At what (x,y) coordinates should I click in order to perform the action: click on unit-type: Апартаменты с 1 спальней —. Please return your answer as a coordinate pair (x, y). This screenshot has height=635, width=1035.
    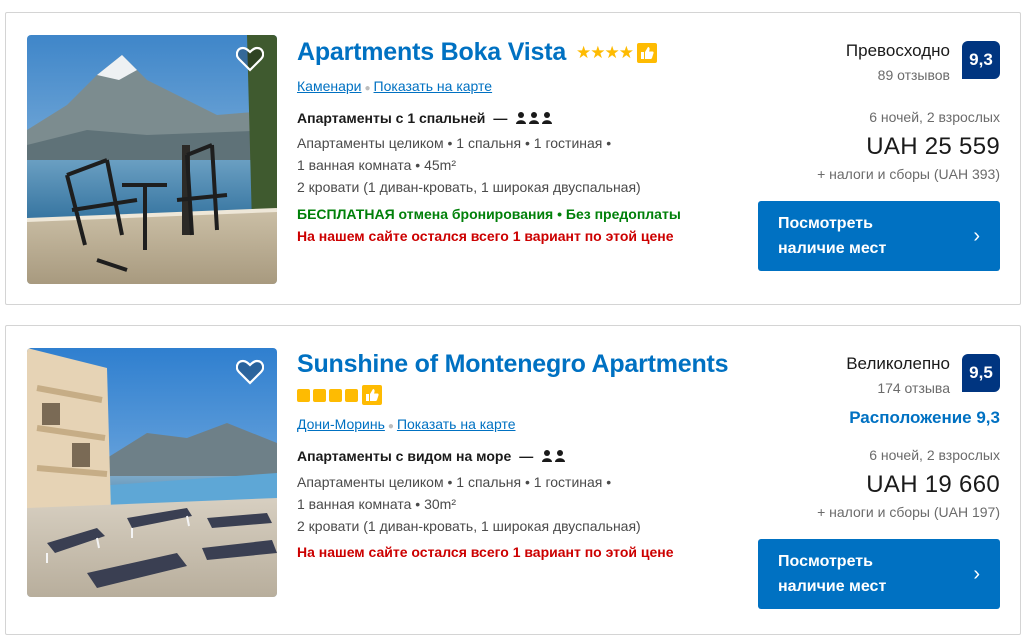
    Looking at the image, I should click on (425, 118).